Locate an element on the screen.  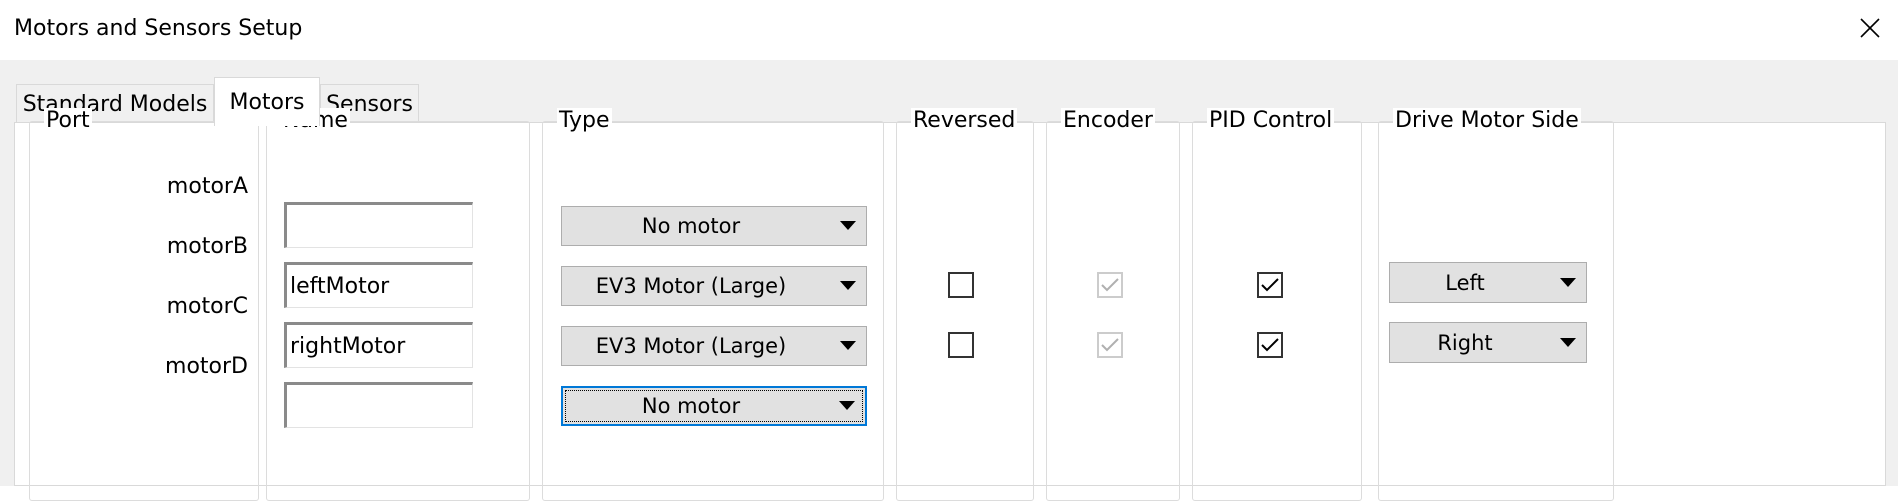
drive-motor-side-group-label: Drive Motor Side is located at coordinates (1487, 121).